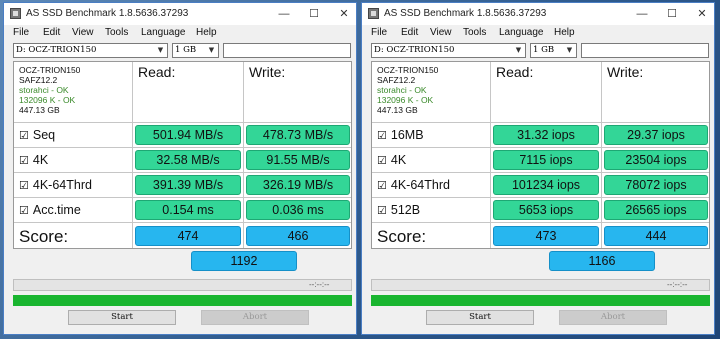 The height and width of the screenshot is (339, 720). I want to click on 4k64-write-value: 326.19 MB/s, so click(298, 185).